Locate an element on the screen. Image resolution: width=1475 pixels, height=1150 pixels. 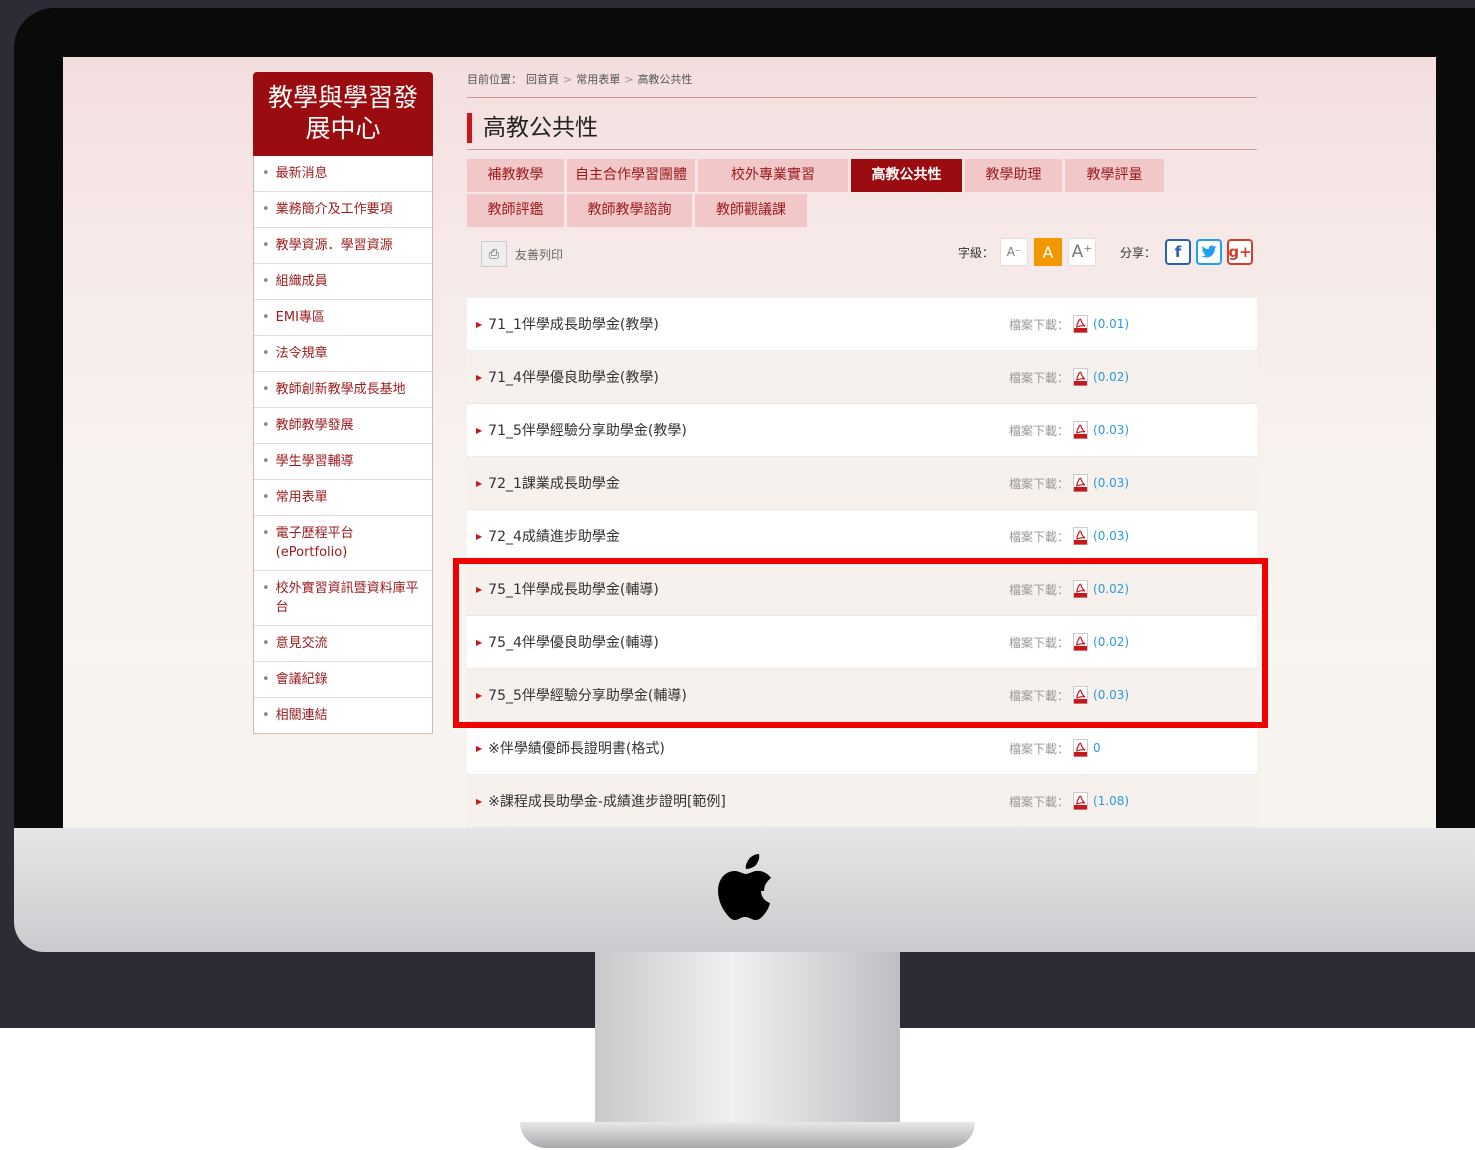
file-name-link: 71_4伴學優良助學金(教學) is located at coordinates (573, 377).